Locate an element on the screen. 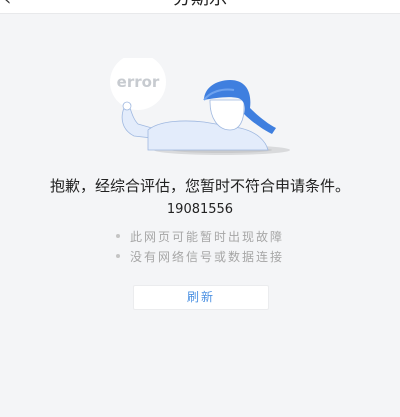 The image size is (400, 417). tip-text: 没有网络信号或数据连接 is located at coordinates (206, 256).